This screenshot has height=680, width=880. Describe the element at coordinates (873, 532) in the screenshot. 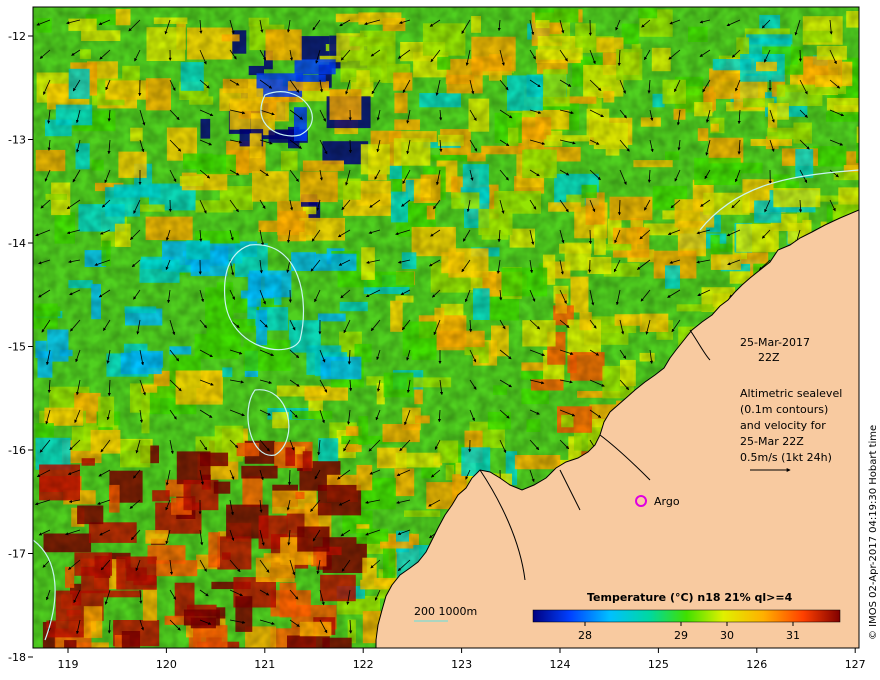

I see `credit-text: © IMOS 02-Apr-2017 04:19:30 Hobart time` at that location.